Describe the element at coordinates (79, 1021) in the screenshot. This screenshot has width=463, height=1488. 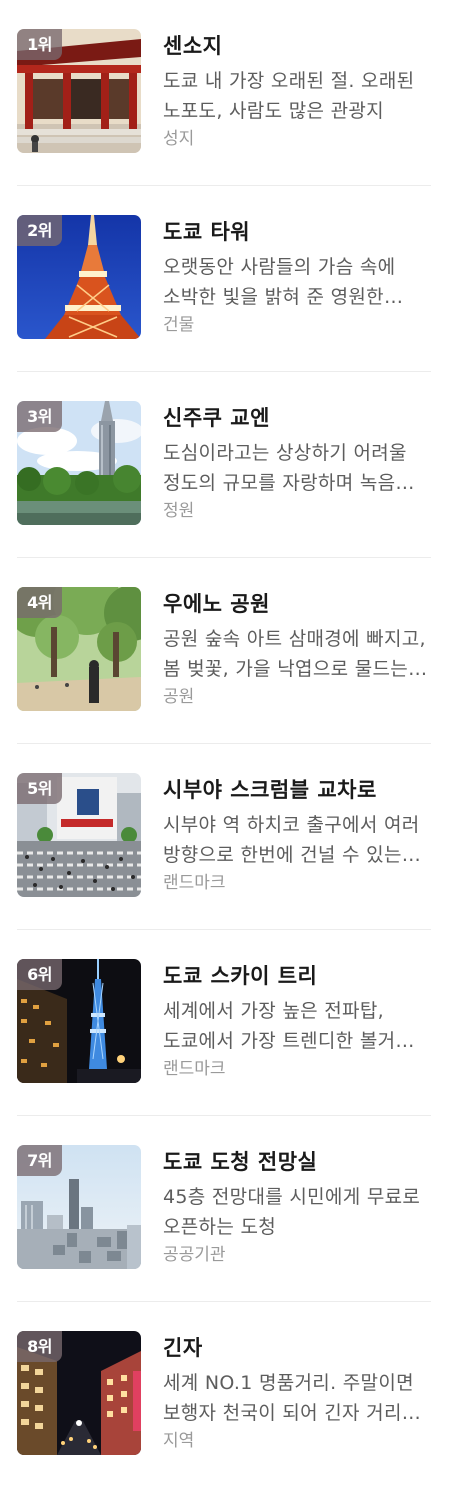
I see `thumbnail-image: 6위` at that location.